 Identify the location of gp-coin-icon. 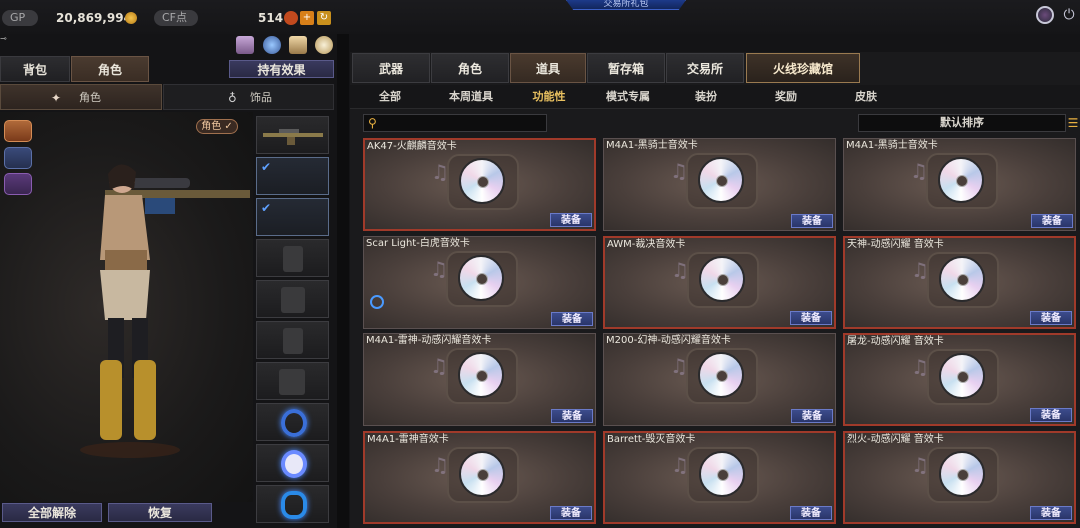
(131, 18).